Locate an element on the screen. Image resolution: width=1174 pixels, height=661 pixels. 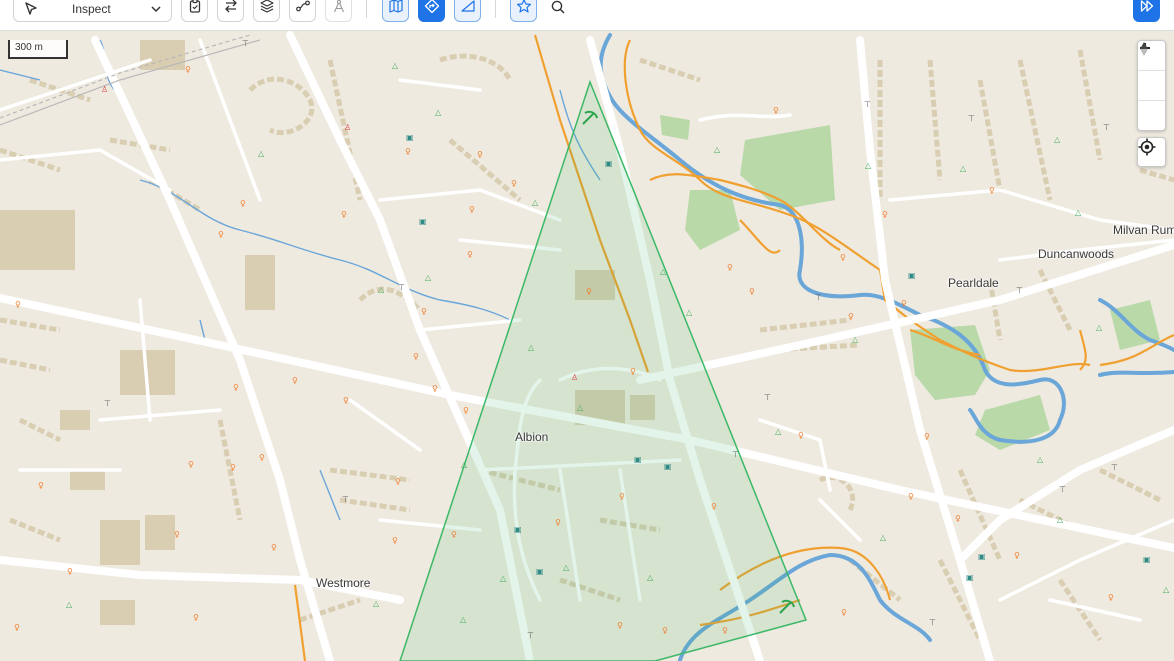
favorite-button is located at coordinates (523, 11).